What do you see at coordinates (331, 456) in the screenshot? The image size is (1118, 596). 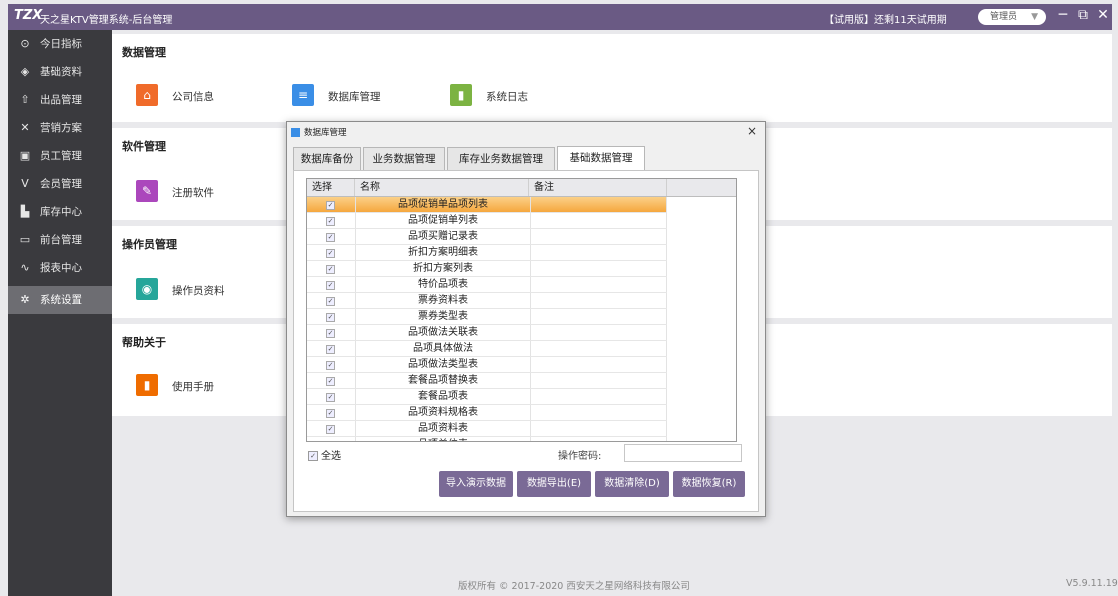 I see `select-all-label: 全选` at bounding box center [331, 456].